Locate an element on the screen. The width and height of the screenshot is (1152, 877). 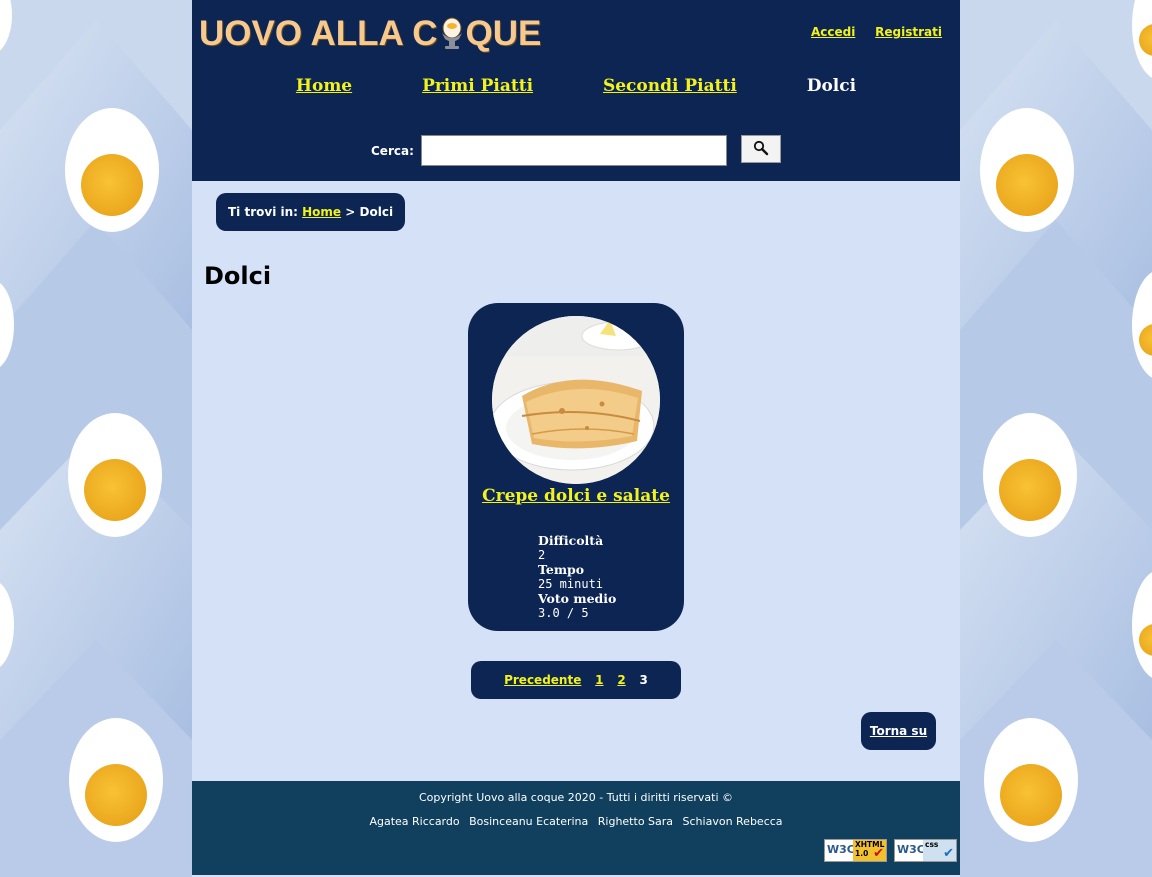
nav-item-secondi-piatti: Secondi Piatti is located at coordinates (670, 86).